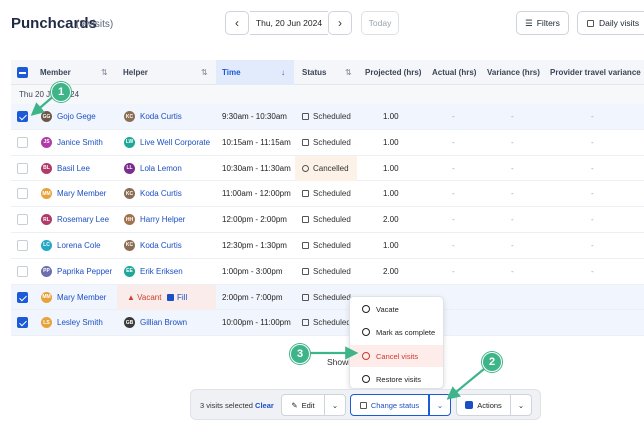  Describe the element at coordinates (177, 297) in the screenshot. I see `fill-button: Fill` at that location.